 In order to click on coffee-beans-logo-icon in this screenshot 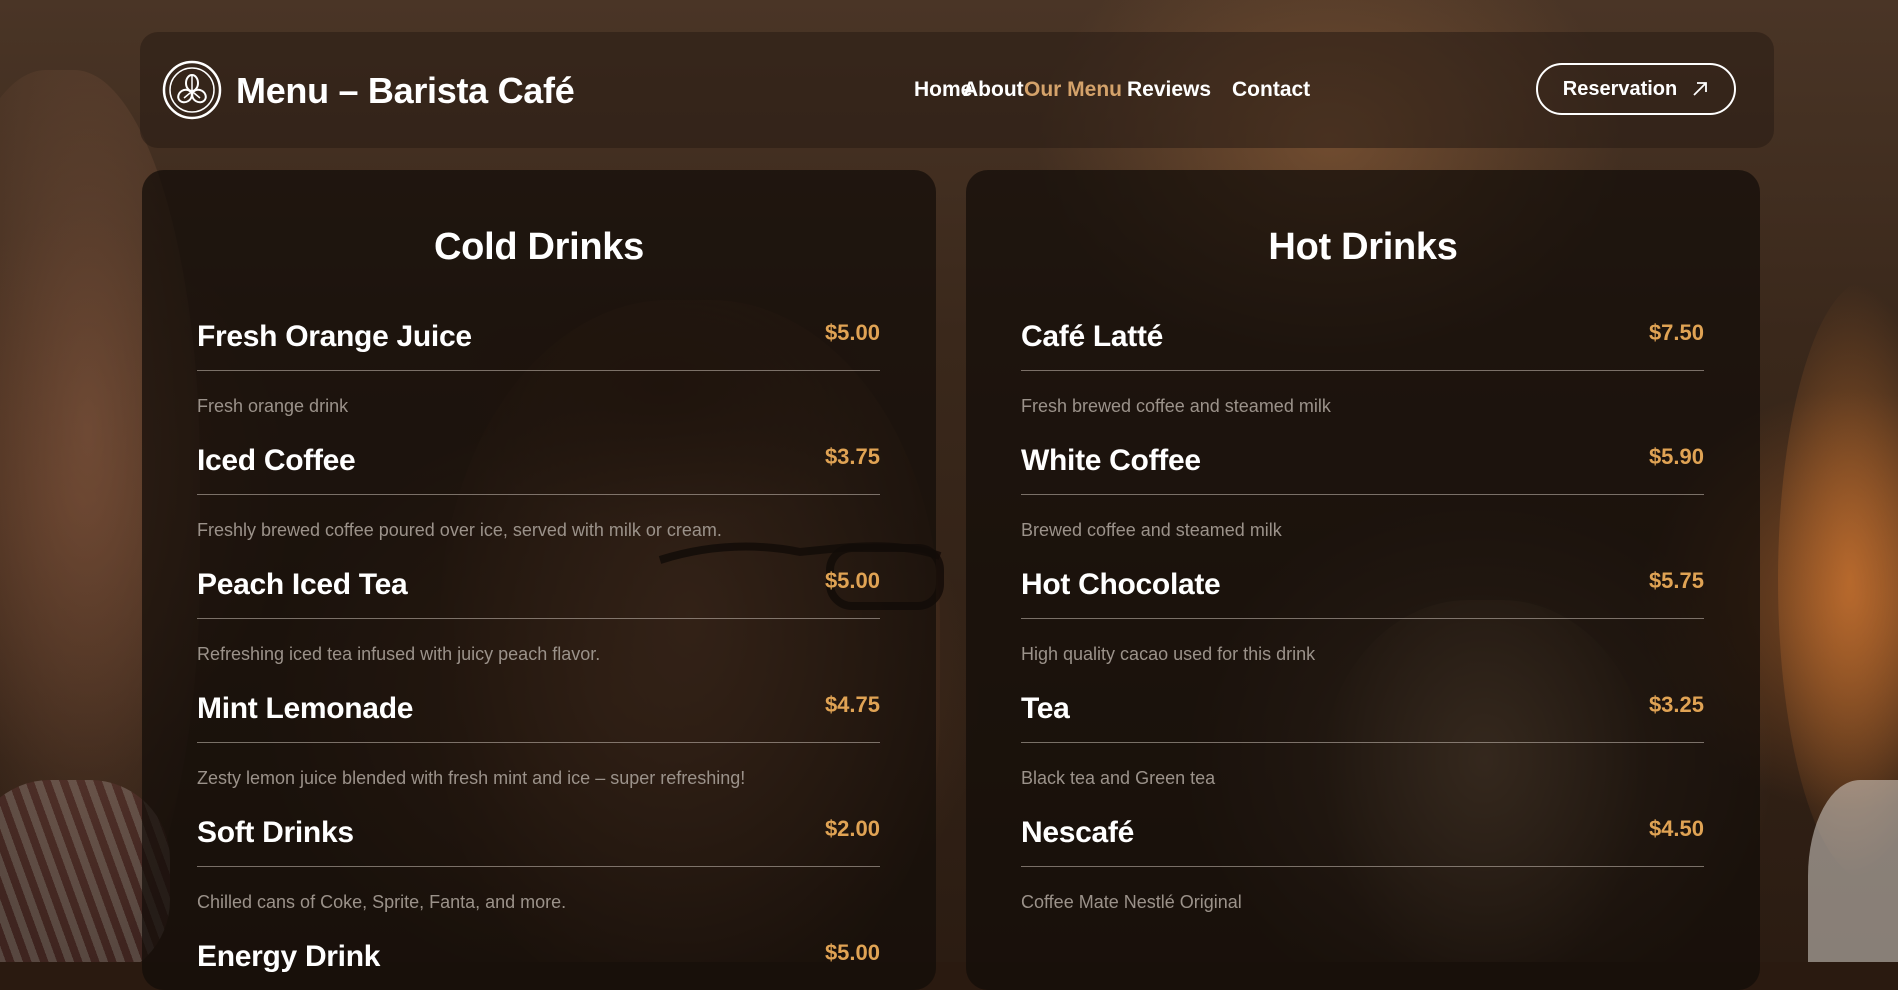, I will do `click(192, 90)`.